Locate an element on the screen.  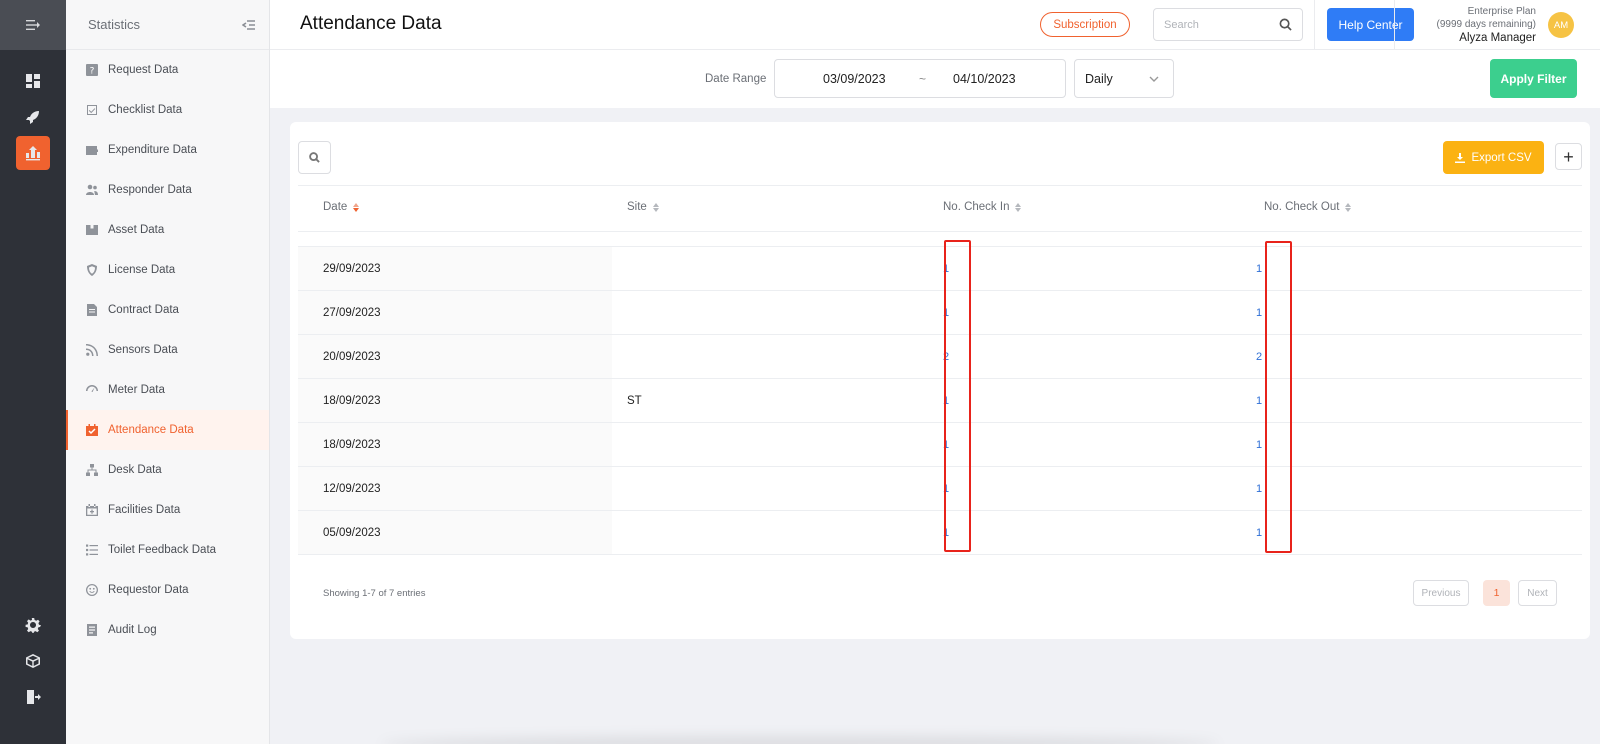
statistics-nav-button is located at coordinates (33, 153).